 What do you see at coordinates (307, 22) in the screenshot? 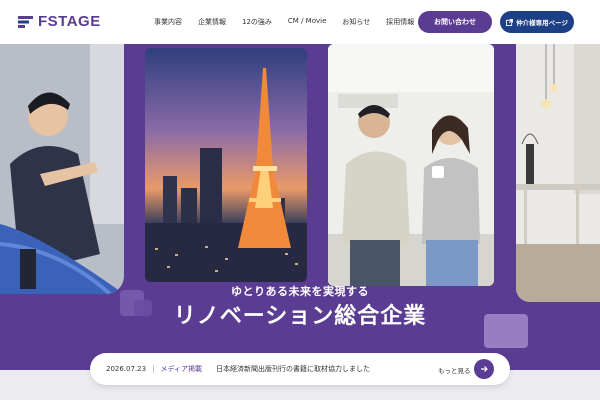
I see `nav-item-cm-movie: CM / Movie` at bounding box center [307, 22].